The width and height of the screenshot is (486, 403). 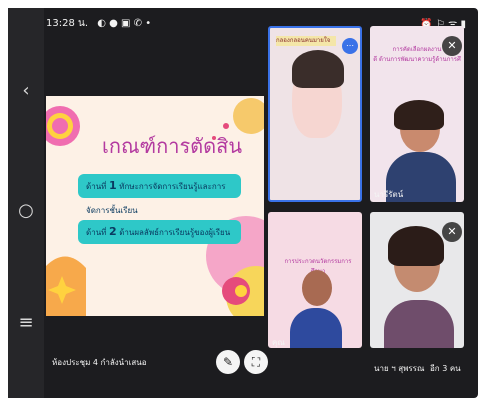 What do you see at coordinates (112, 231) in the screenshot?
I see `criteria-number: 2` at bounding box center [112, 231].